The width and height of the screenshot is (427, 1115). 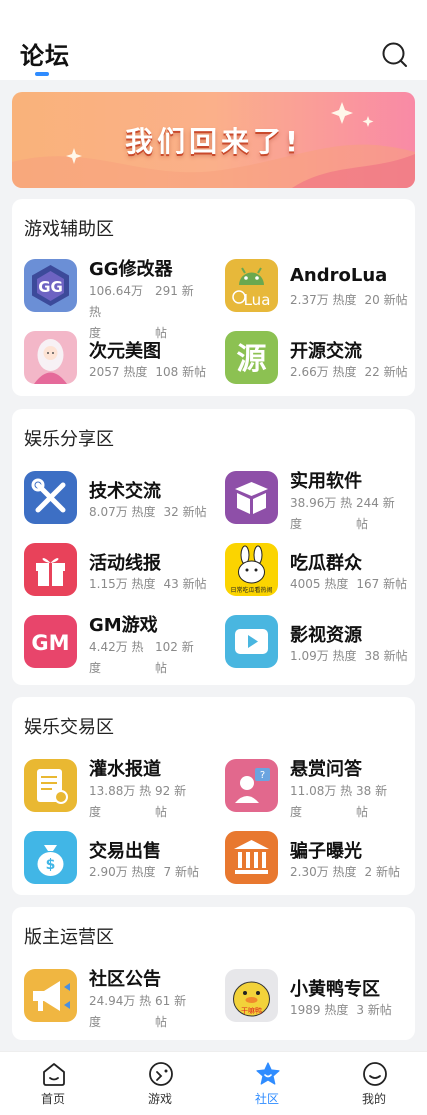 What do you see at coordinates (131, 269) in the screenshot?
I see `forum-name: GG修改器` at bounding box center [131, 269].